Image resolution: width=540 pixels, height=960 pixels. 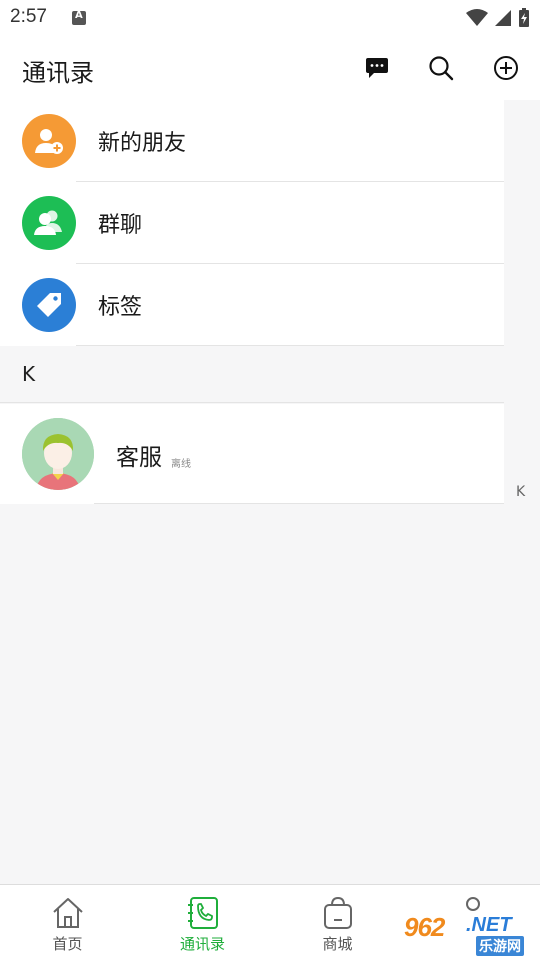 What do you see at coordinates (477, 17) in the screenshot?
I see `wifi-icon` at bounding box center [477, 17].